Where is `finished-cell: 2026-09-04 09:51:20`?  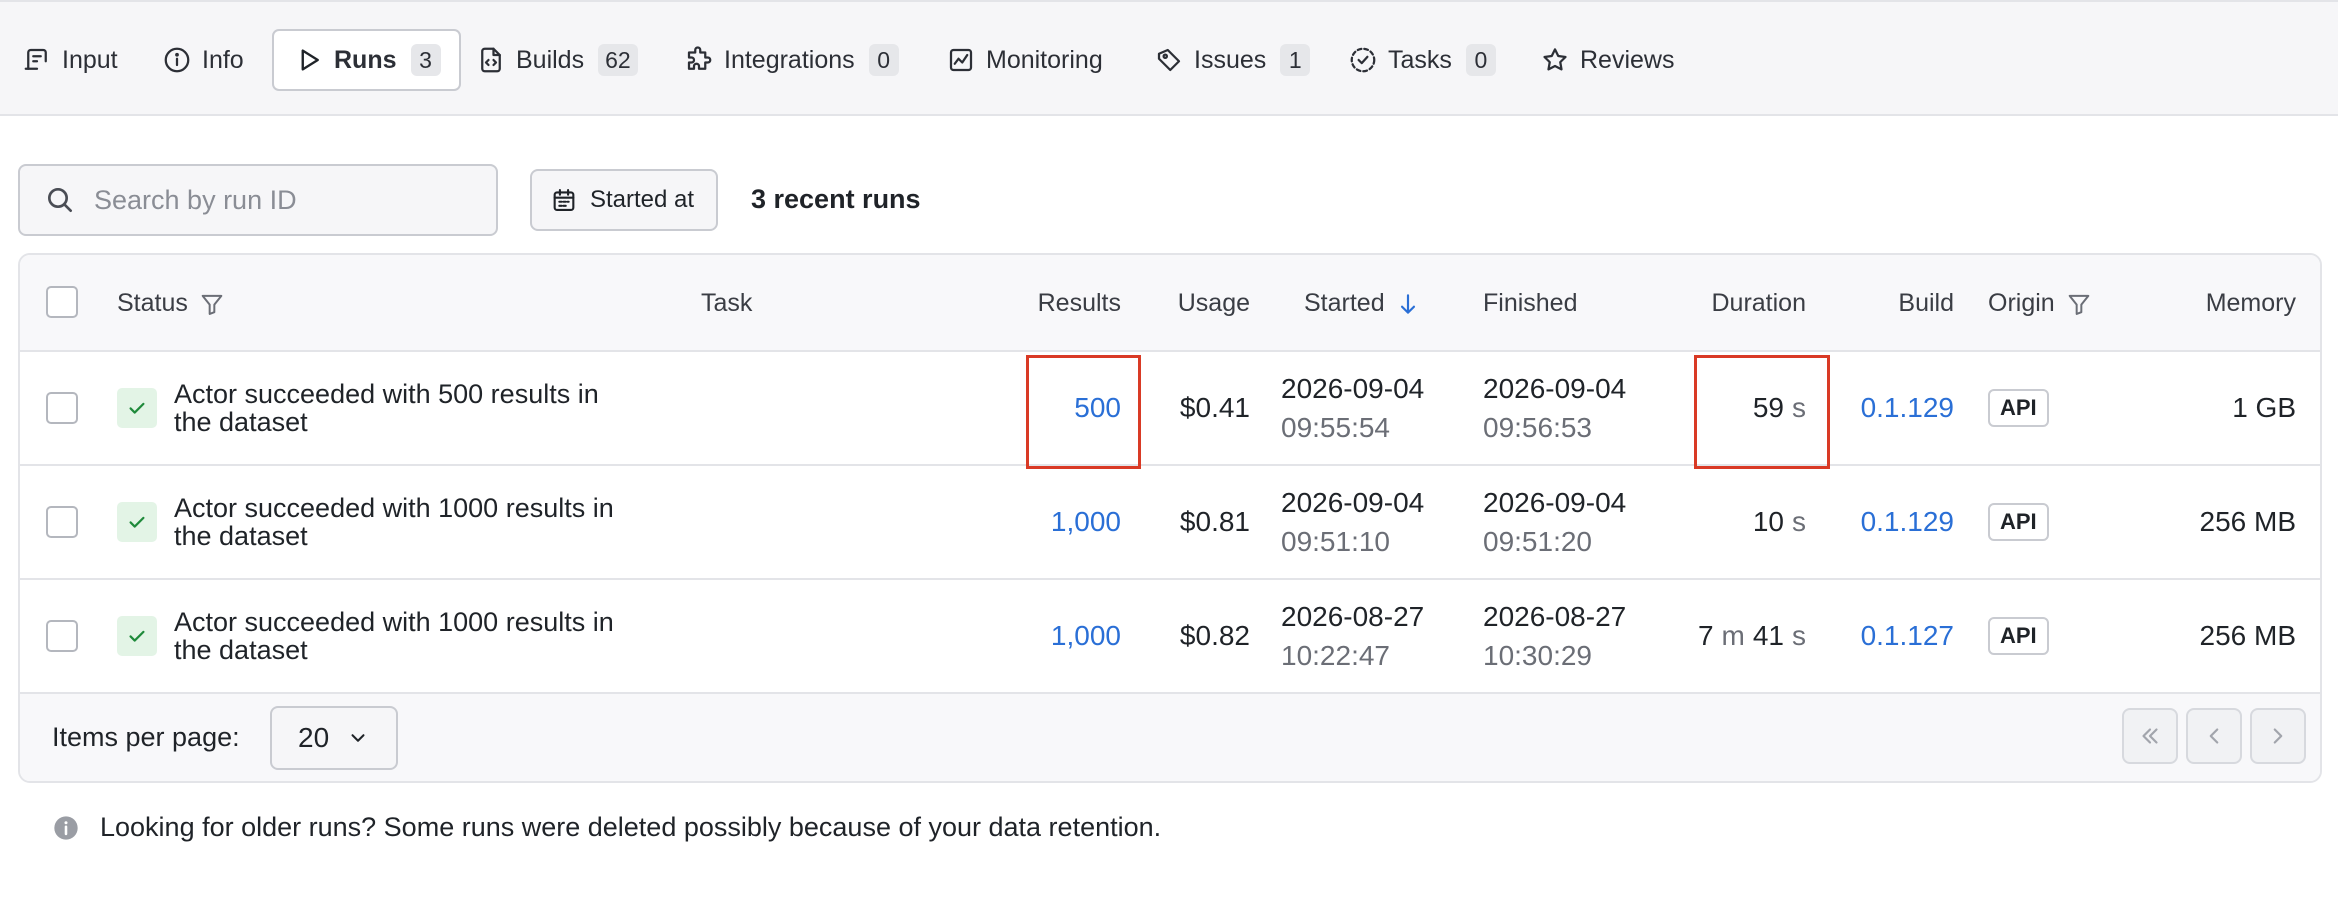
finished-cell: 2026-09-04 09:51:20 is located at coordinates (1554, 522).